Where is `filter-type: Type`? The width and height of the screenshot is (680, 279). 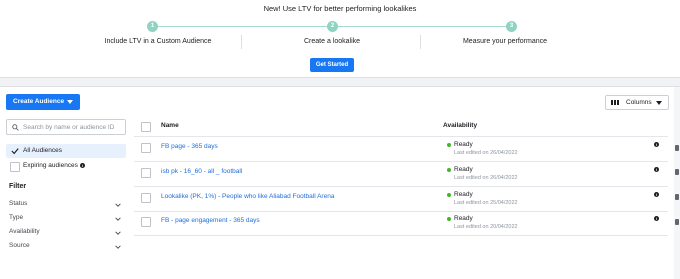 filter-type: Type is located at coordinates (66, 220).